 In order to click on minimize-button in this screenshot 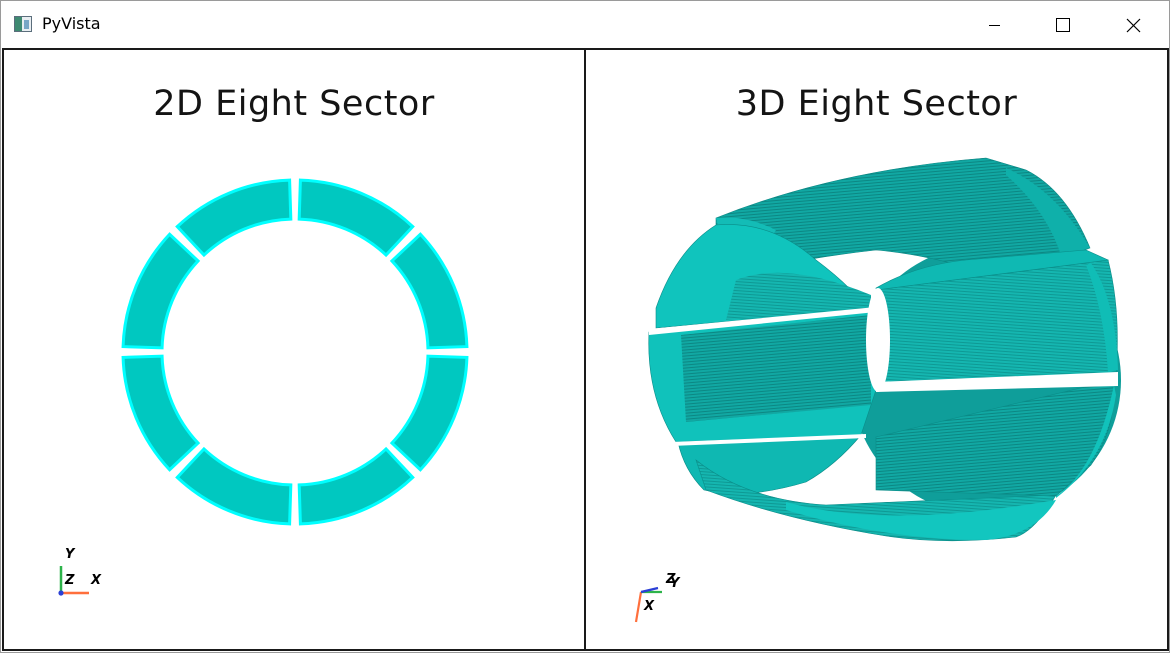, I will do `click(994, 24)`.